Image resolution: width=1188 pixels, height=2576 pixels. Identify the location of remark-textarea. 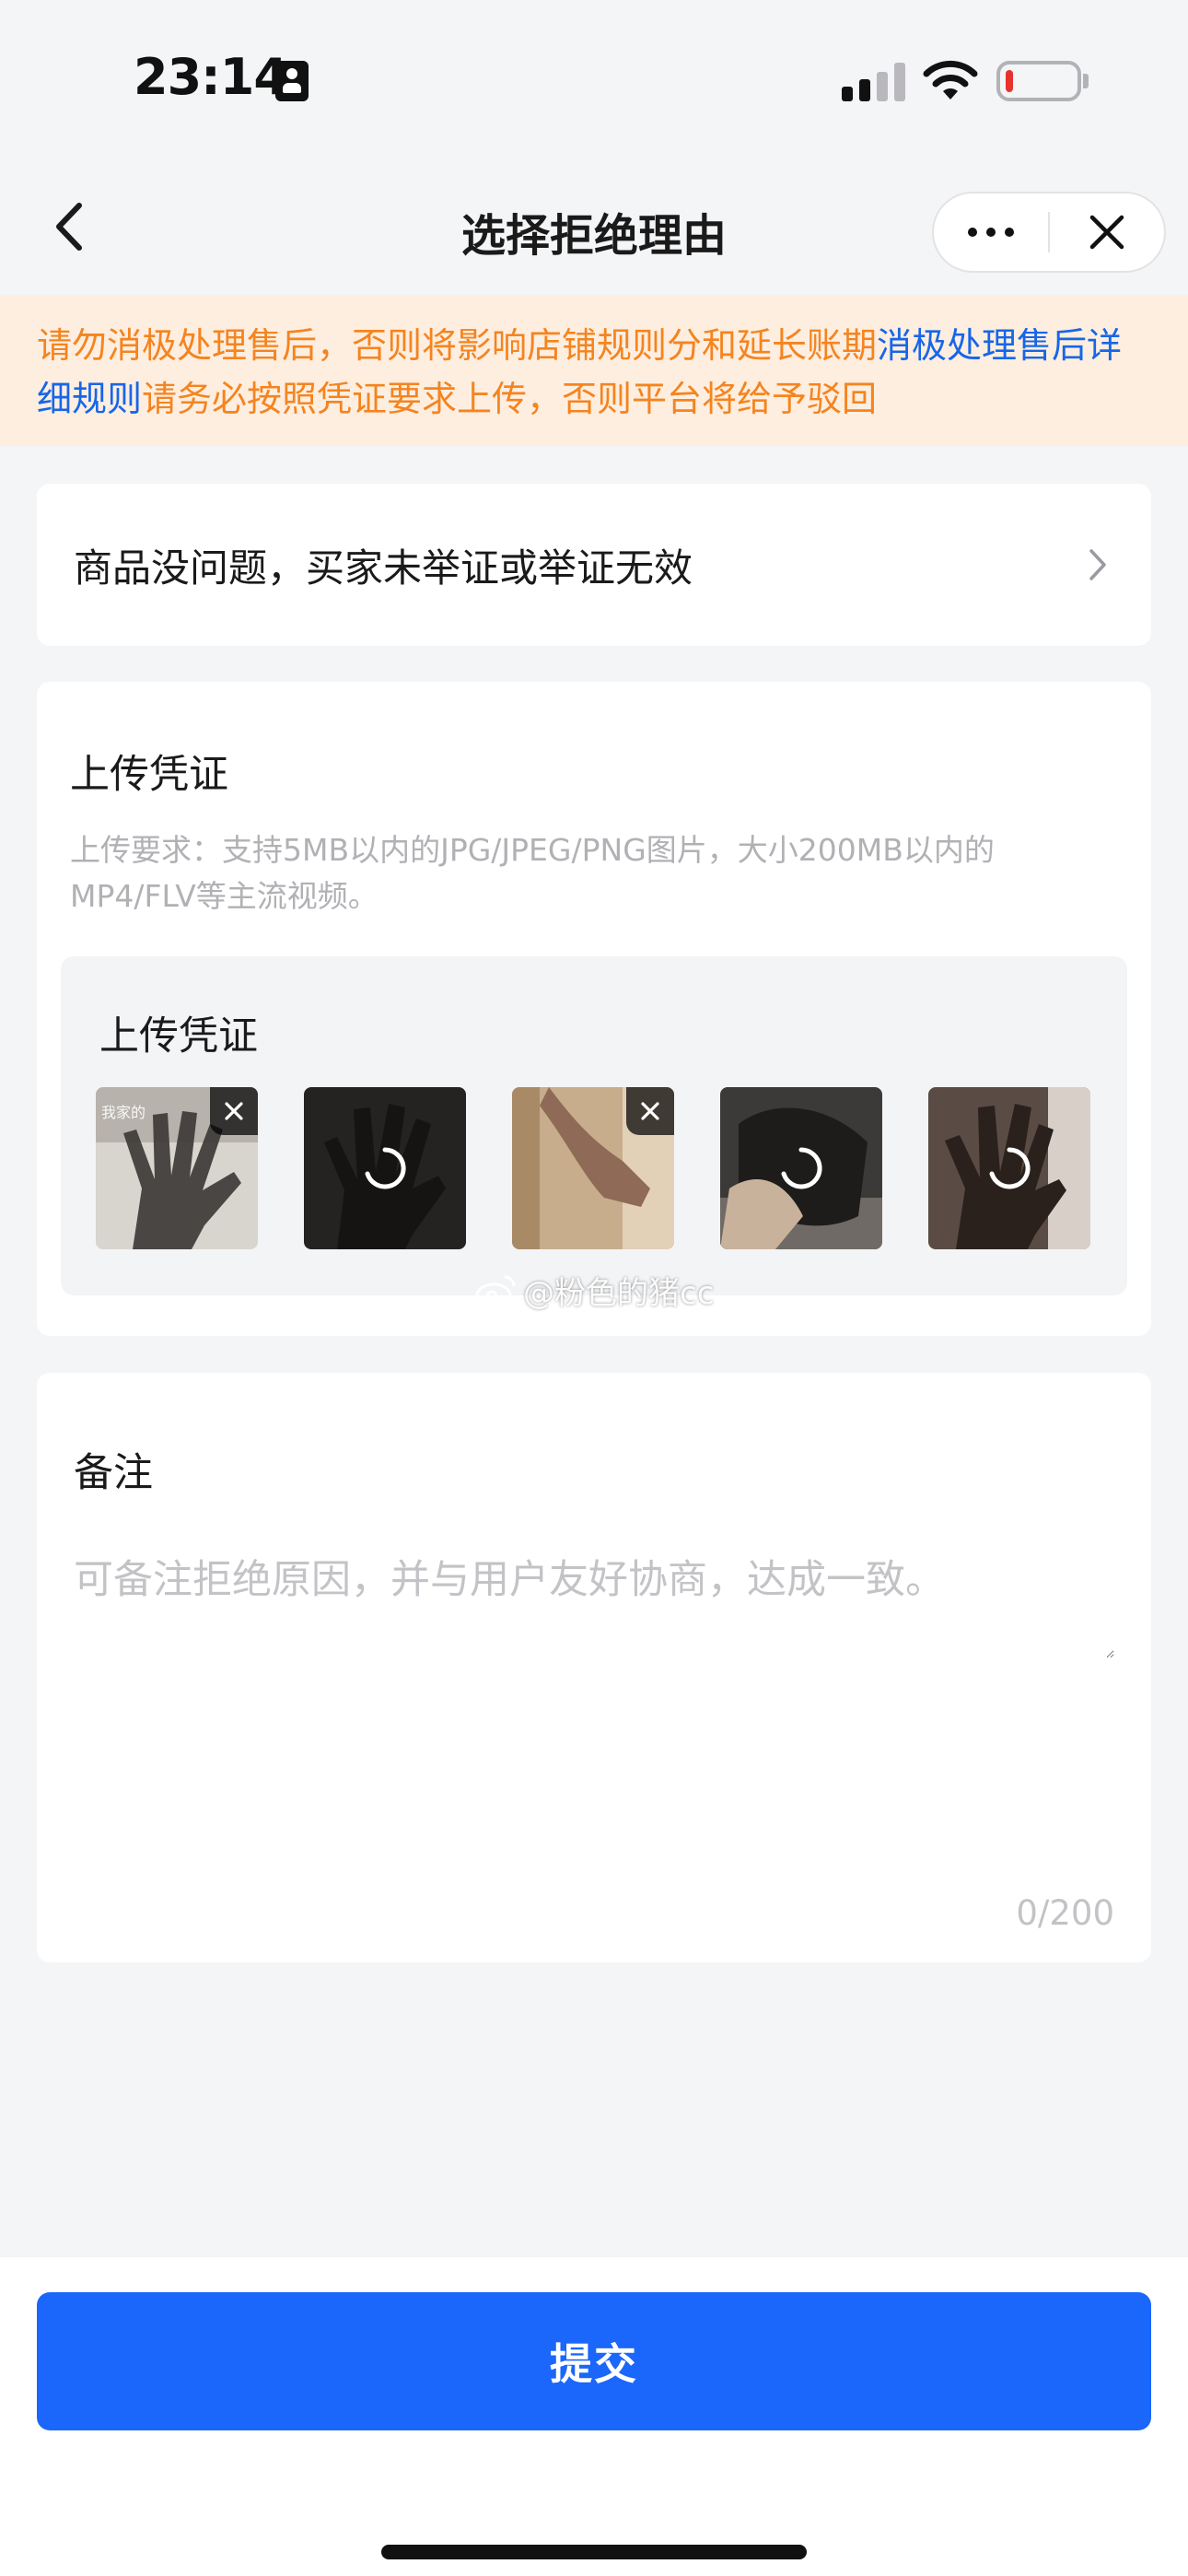
(594, 1603).